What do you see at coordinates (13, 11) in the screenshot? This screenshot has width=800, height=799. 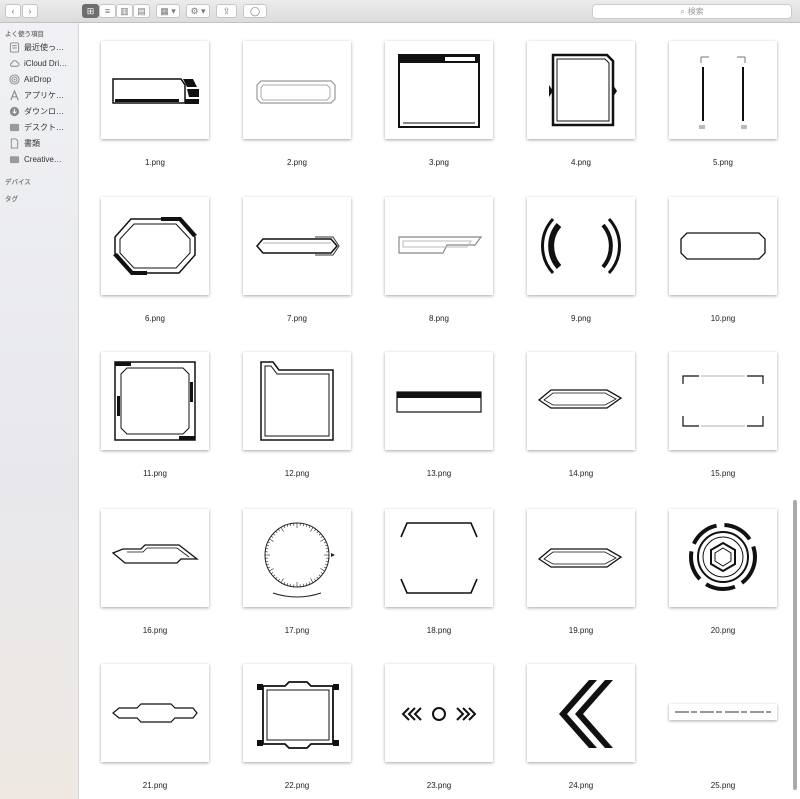 I see `back-button: ‹` at bounding box center [13, 11].